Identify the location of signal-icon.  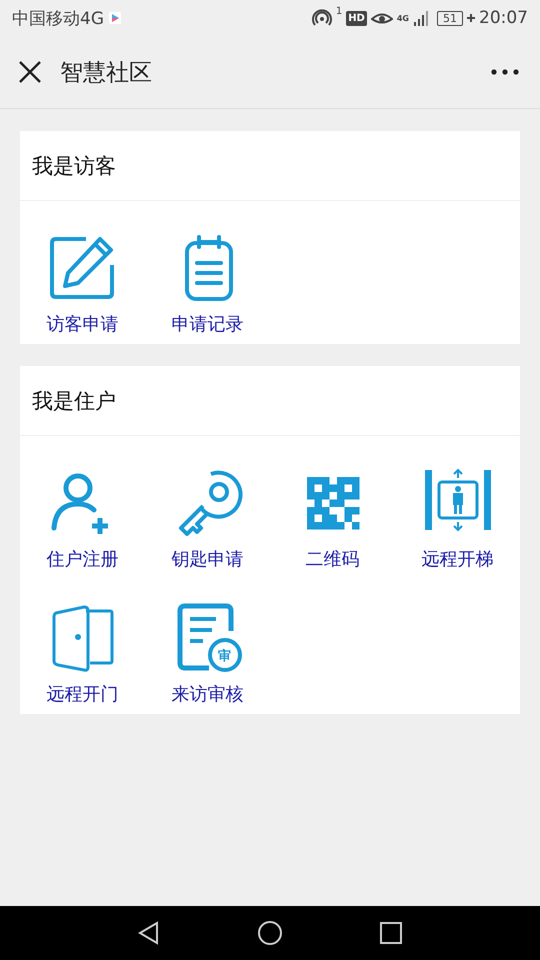
(421, 18).